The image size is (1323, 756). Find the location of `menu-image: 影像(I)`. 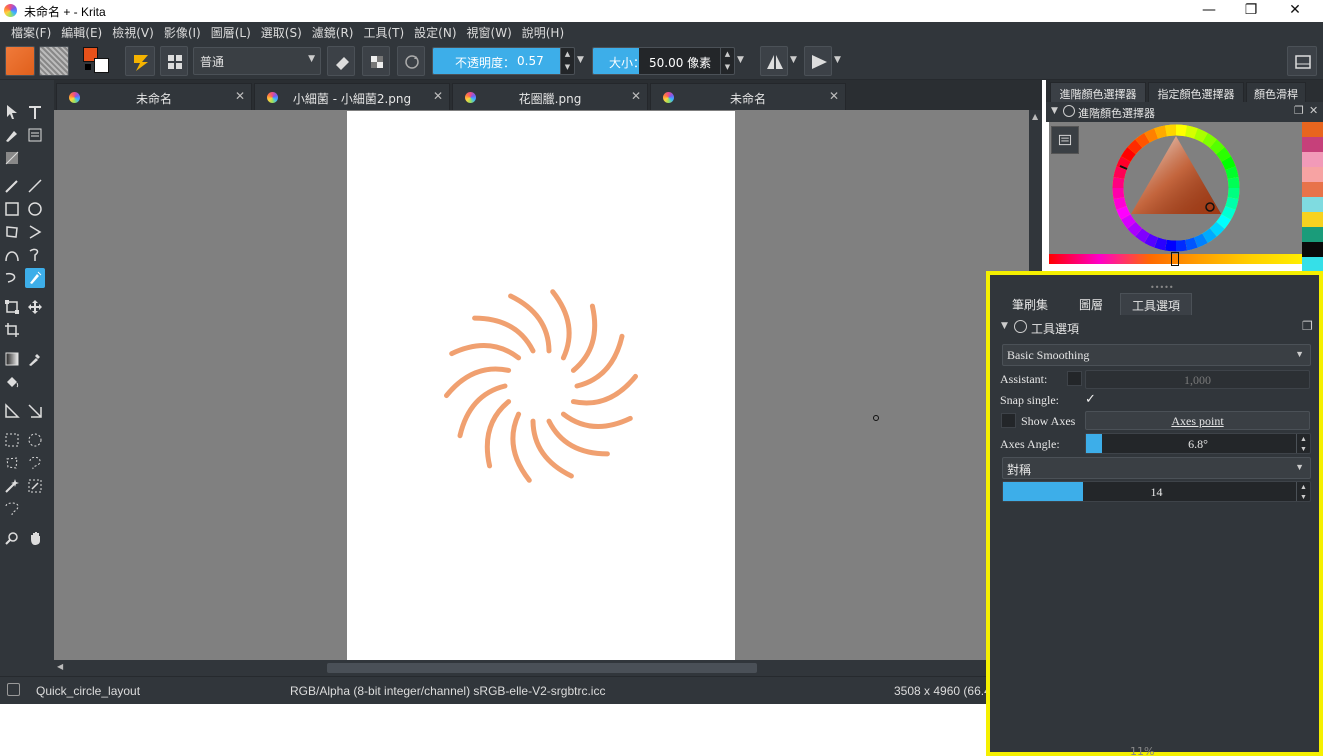

menu-image: 影像(I) is located at coordinates (182, 32).